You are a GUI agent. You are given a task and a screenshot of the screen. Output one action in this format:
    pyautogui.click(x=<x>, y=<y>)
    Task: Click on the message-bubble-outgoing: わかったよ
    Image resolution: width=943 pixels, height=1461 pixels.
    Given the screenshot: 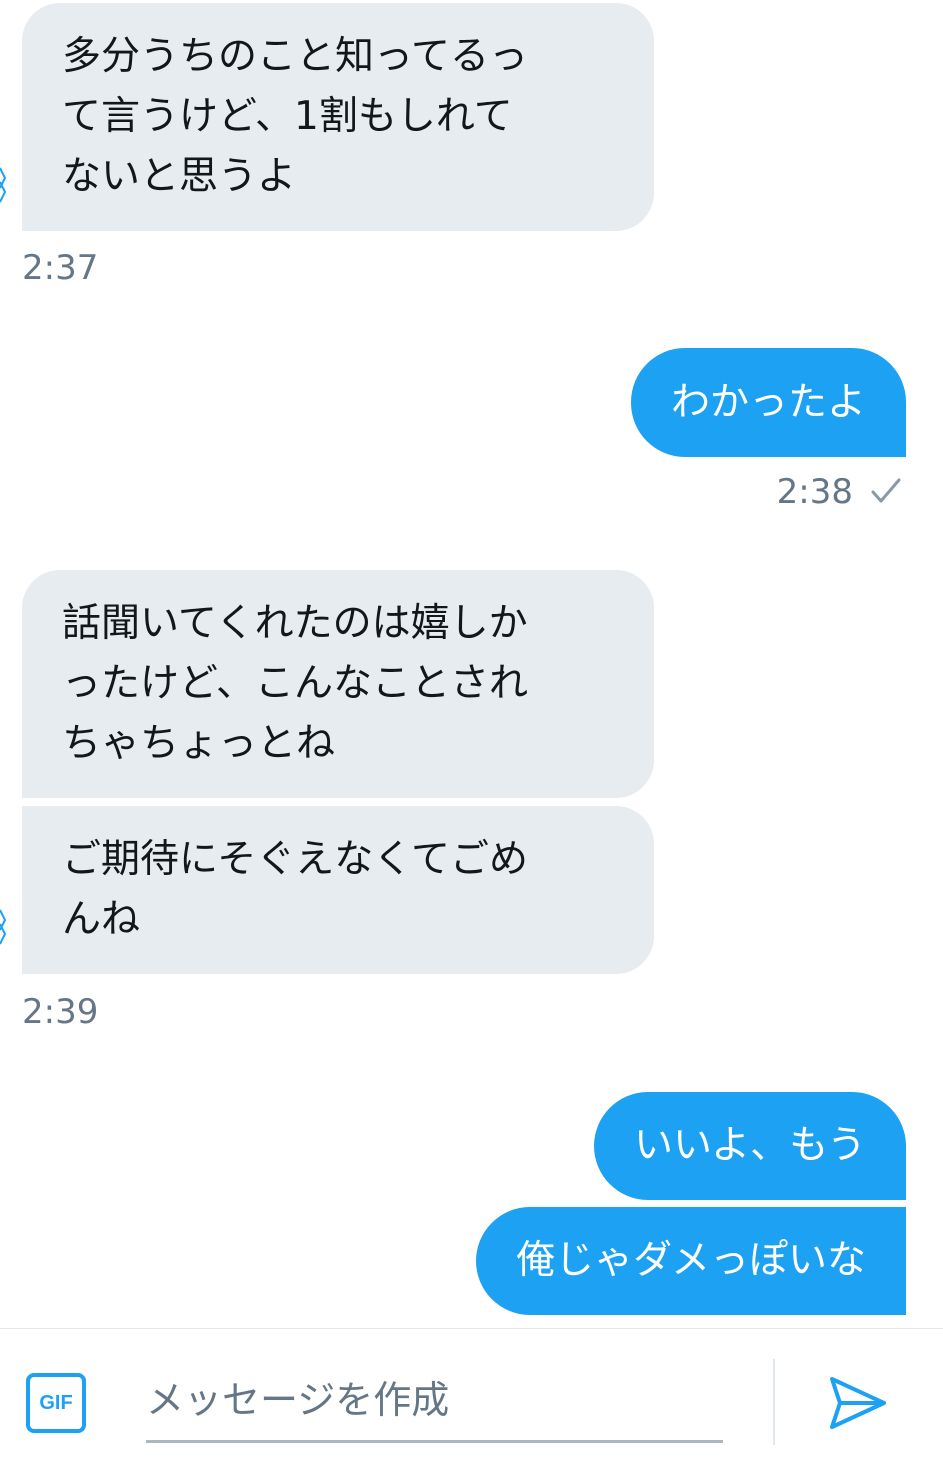 What is the action you would take?
    pyautogui.click(x=768, y=402)
    